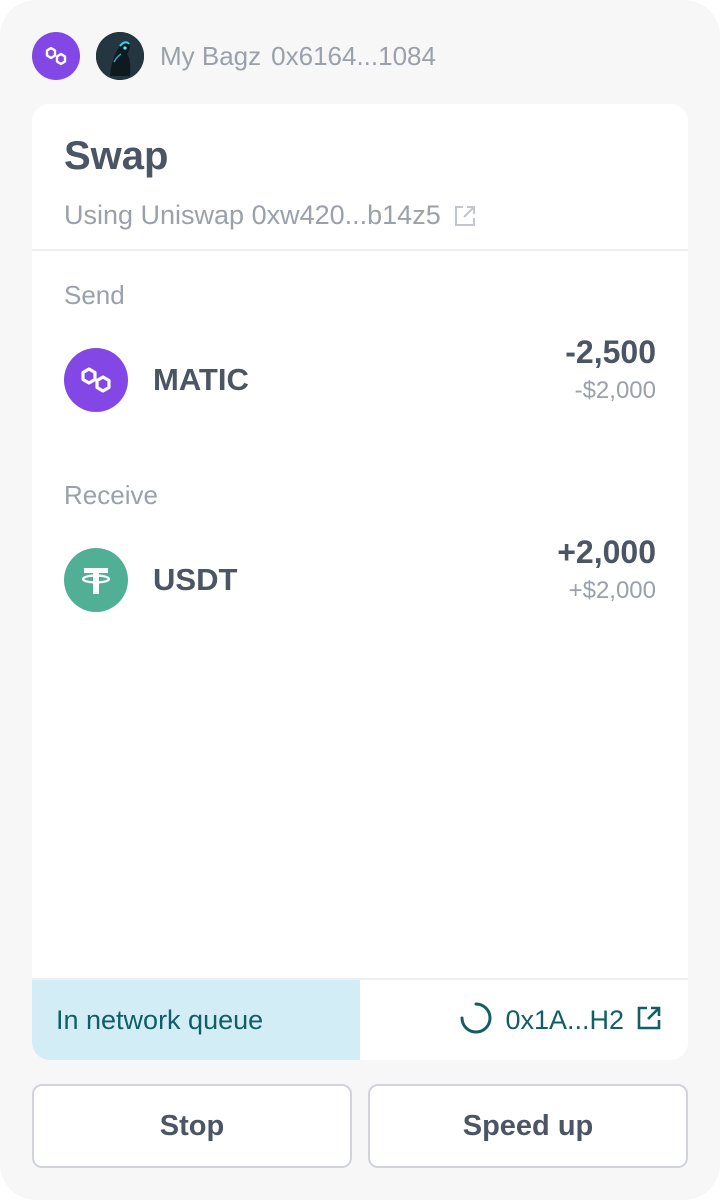 The image size is (720, 1200). Describe the element at coordinates (360, 573) in the screenshot. I see `receive-asset-row: USDT +2,000 +$2,000` at that location.